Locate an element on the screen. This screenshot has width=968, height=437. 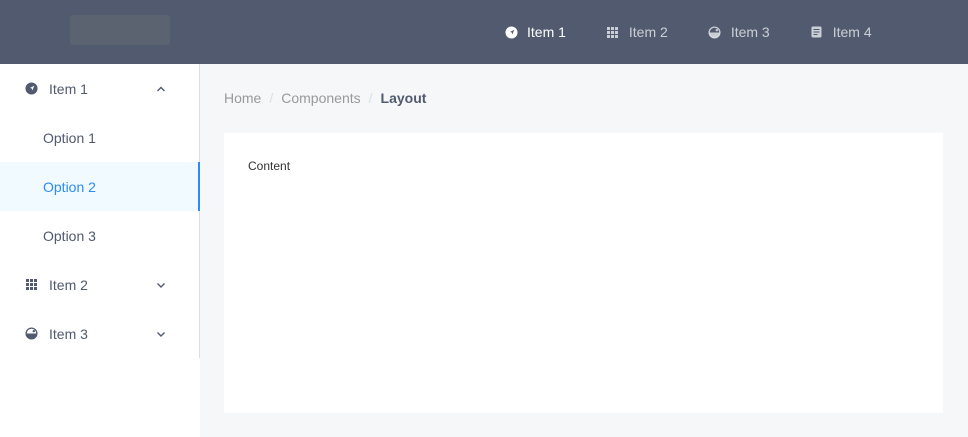
top-nav-label: Item 1 is located at coordinates (546, 32).